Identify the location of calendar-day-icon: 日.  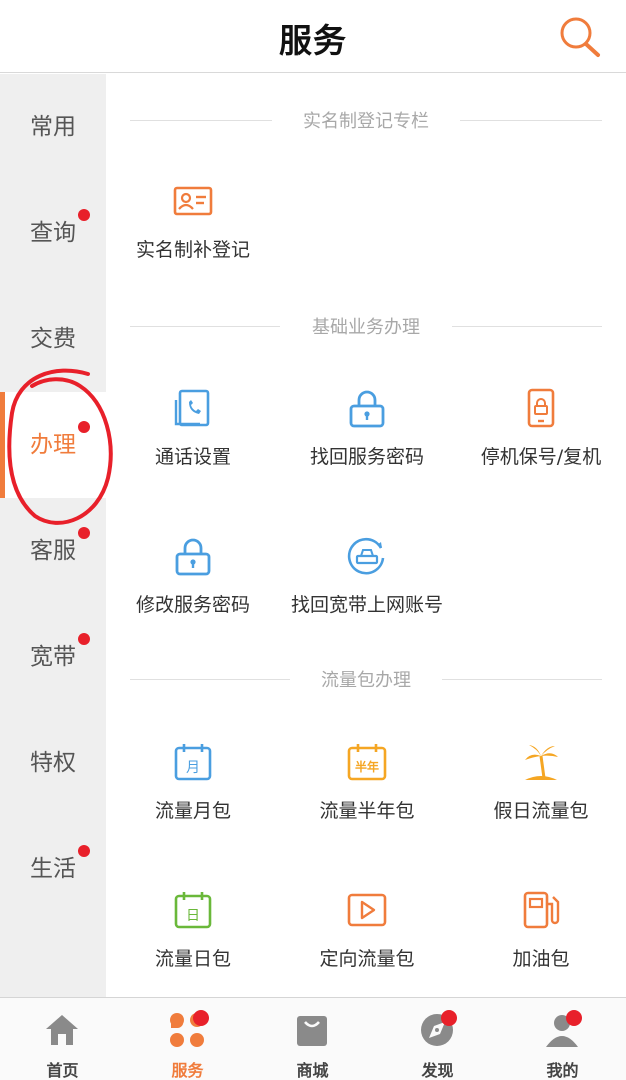
(193, 910).